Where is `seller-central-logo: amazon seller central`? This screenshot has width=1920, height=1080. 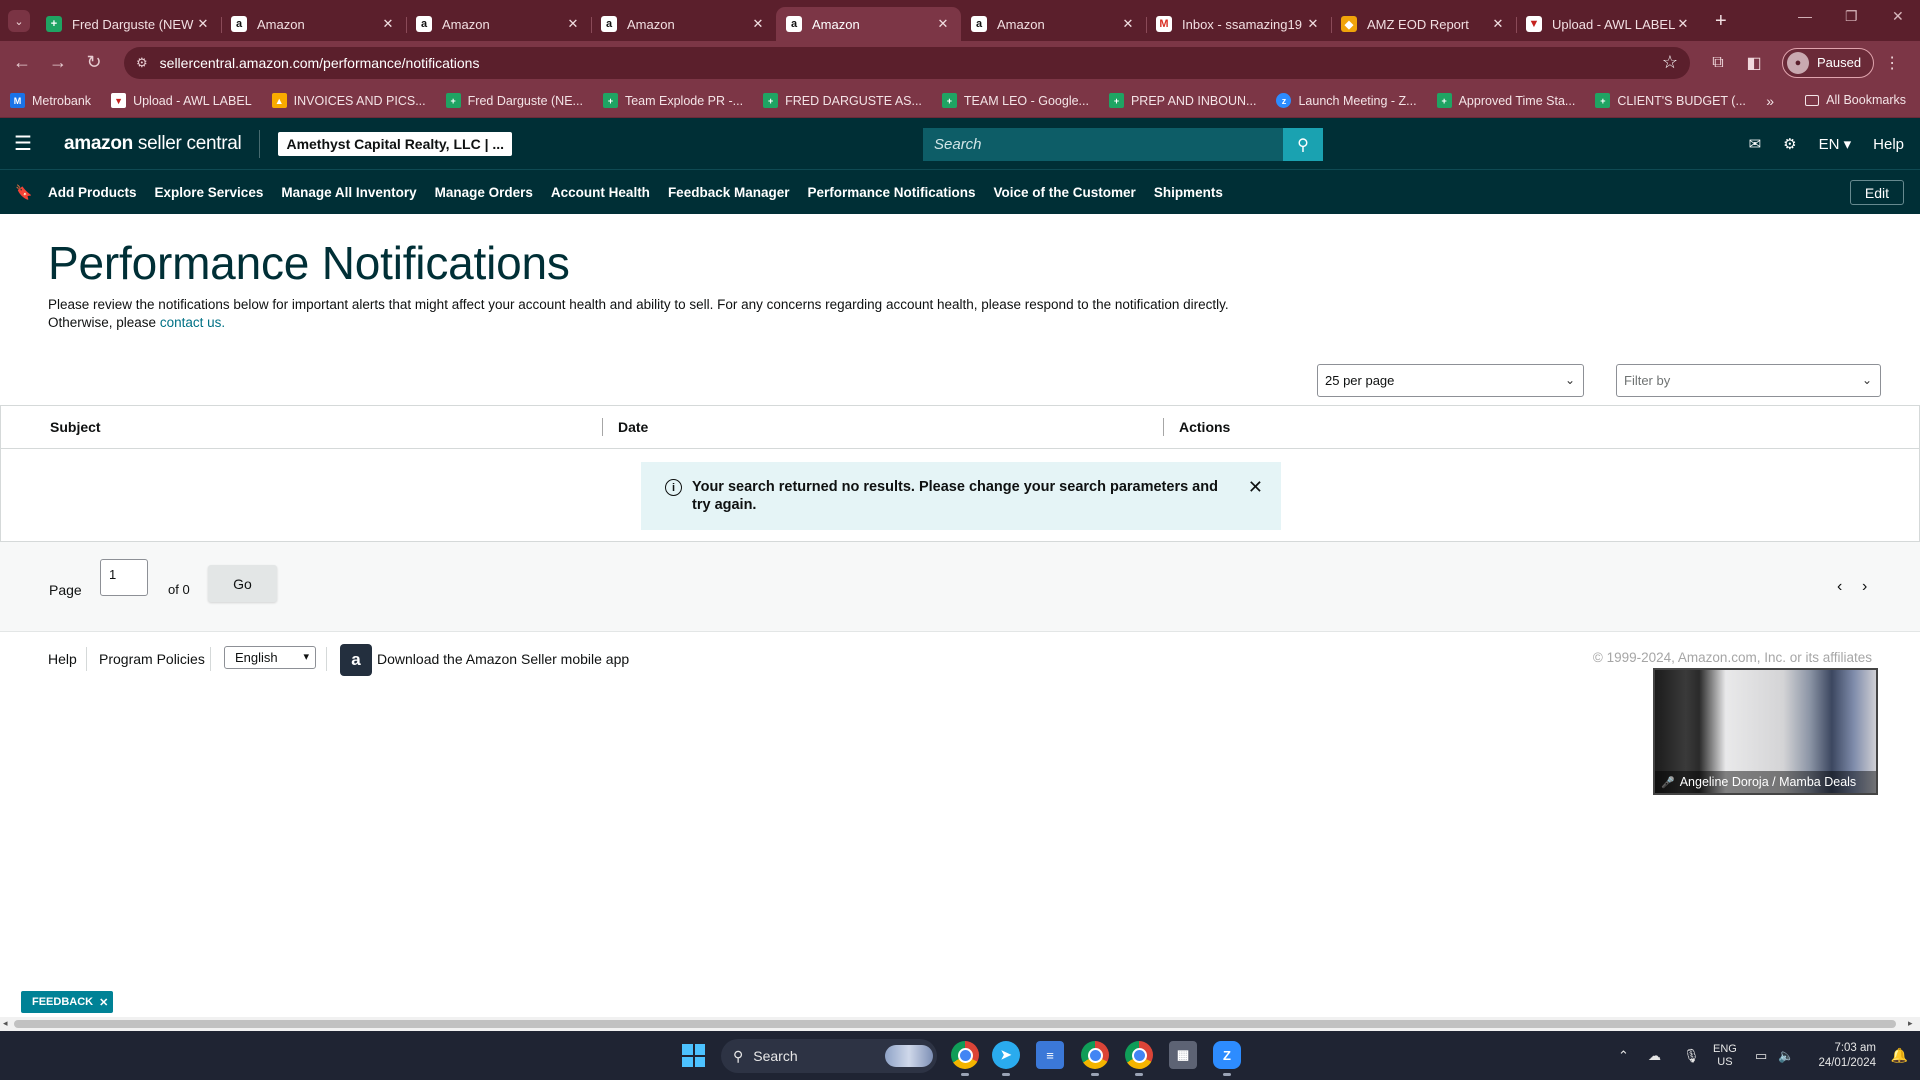 seller-central-logo: amazon seller central is located at coordinates (153, 144).